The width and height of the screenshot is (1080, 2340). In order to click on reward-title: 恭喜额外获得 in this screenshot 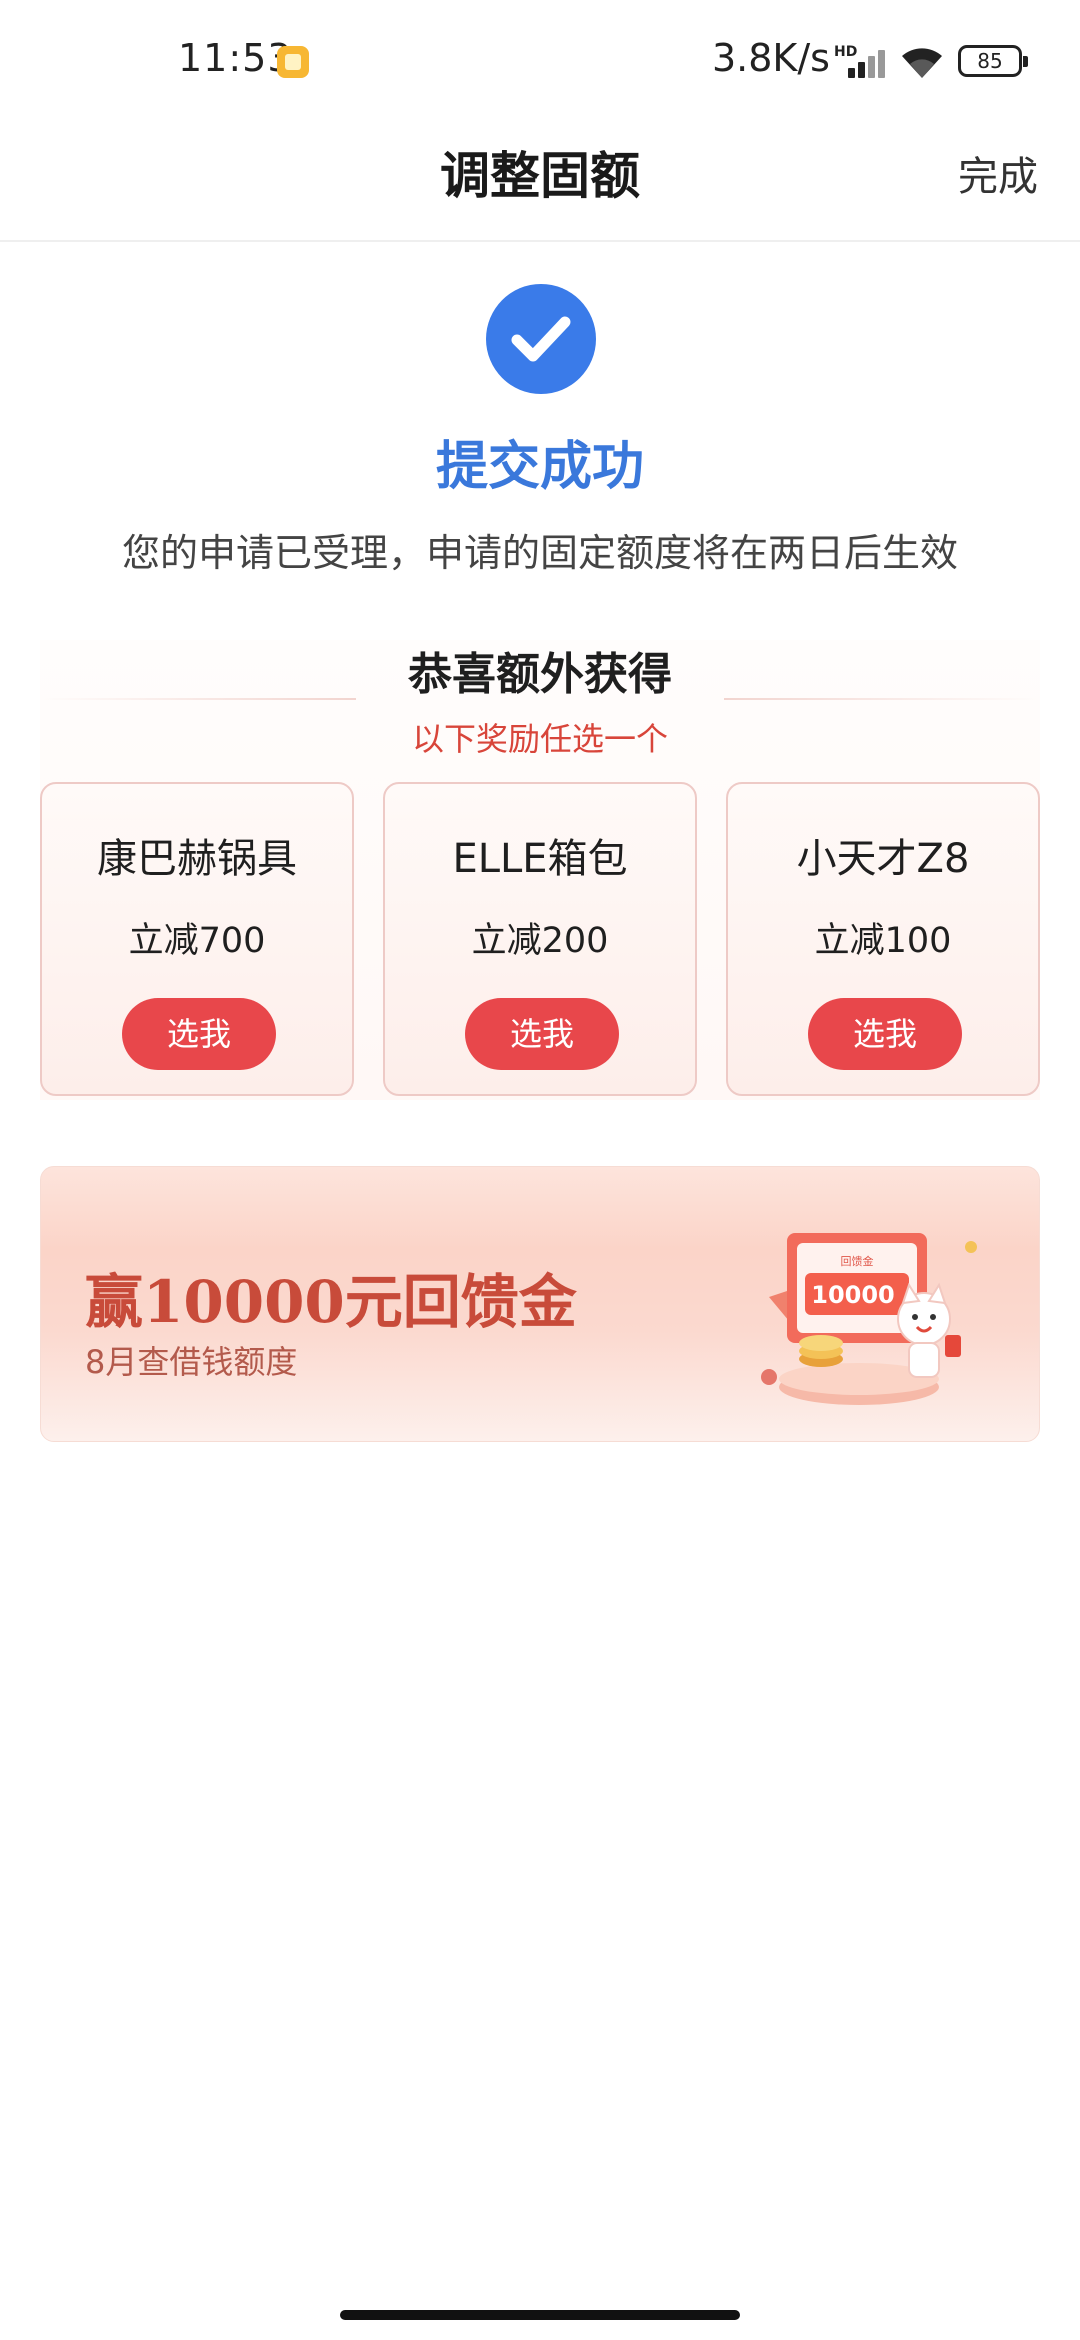, I will do `click(540, 674)`.